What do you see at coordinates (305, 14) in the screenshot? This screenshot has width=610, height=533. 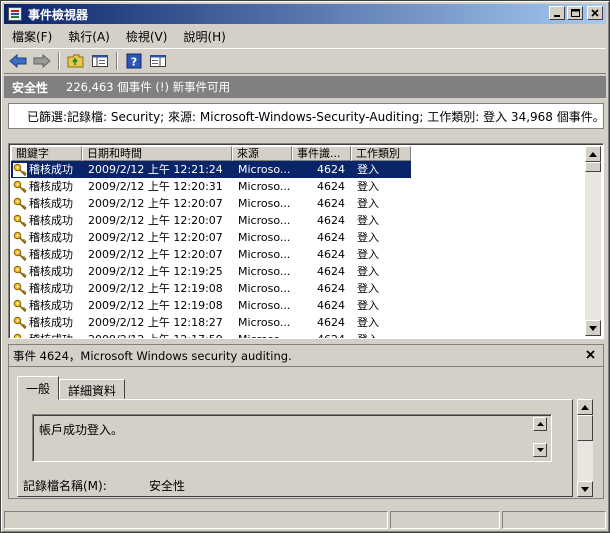 I see `title-bar: 事件檢視器` at bounding box center [305, 14].